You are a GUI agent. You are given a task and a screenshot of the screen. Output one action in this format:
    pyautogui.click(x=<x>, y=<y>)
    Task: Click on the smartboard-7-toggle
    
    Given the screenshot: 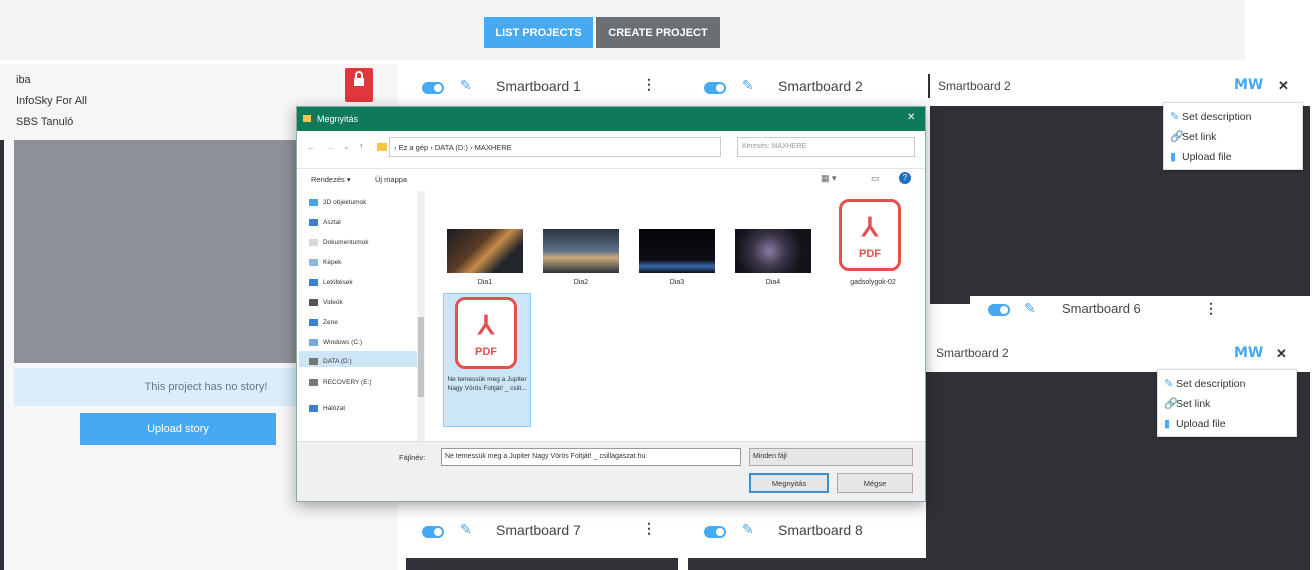 What is the action you would take?
    pyautogui.click(x=433, y=532)
    